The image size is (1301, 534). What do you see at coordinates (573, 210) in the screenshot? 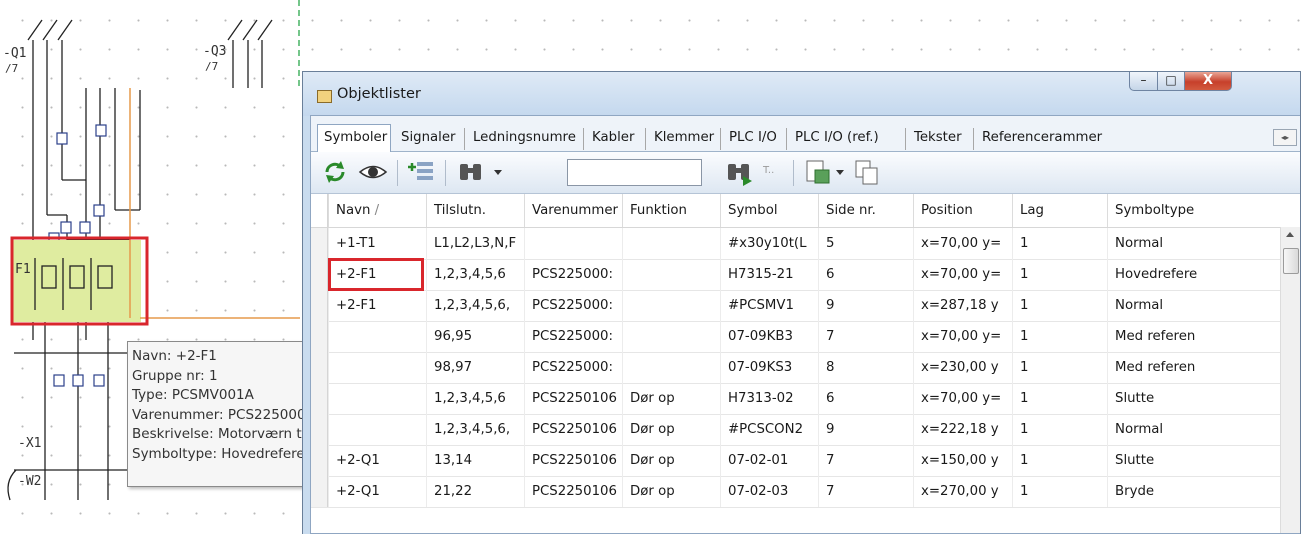
I see `column-header-varenummer: Varenummer` at bounding box center [573, 210].